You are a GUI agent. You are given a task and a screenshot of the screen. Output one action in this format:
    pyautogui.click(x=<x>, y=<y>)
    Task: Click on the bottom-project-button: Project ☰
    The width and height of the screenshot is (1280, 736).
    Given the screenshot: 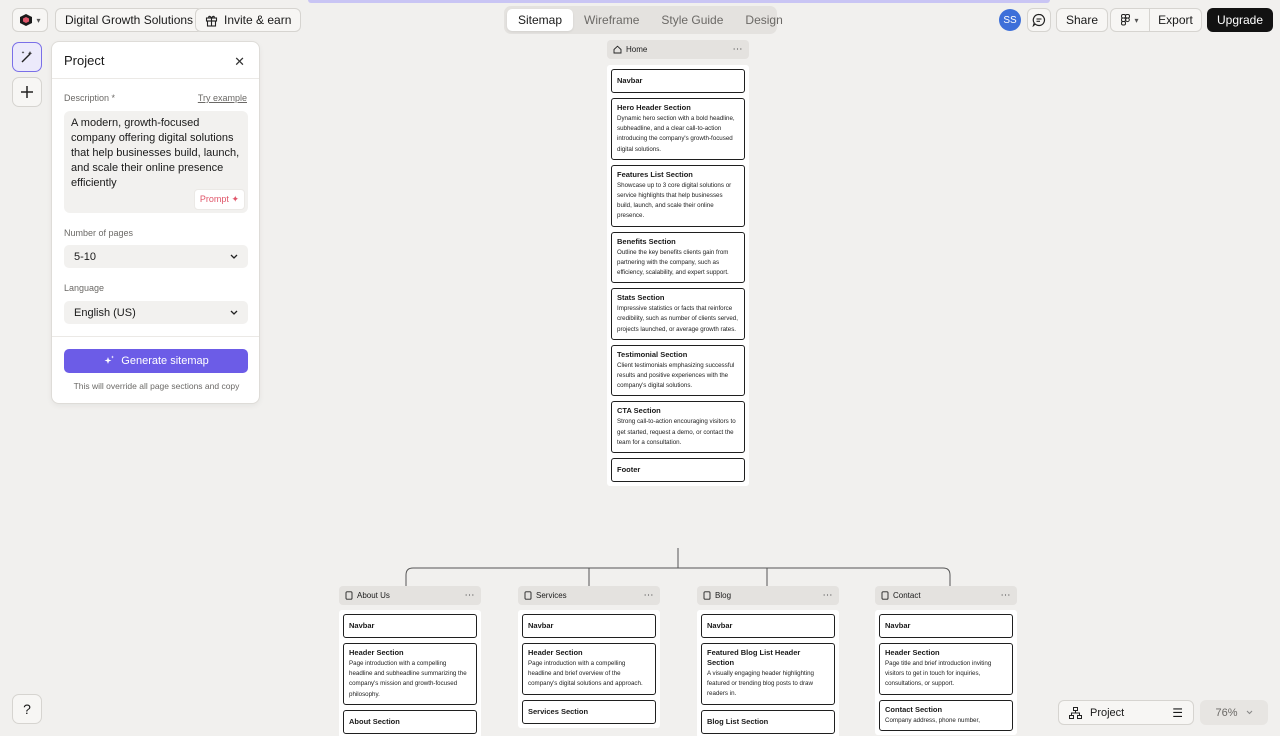 What is the action you would take?
    pyautogui.click(x=1126, y=712)
    